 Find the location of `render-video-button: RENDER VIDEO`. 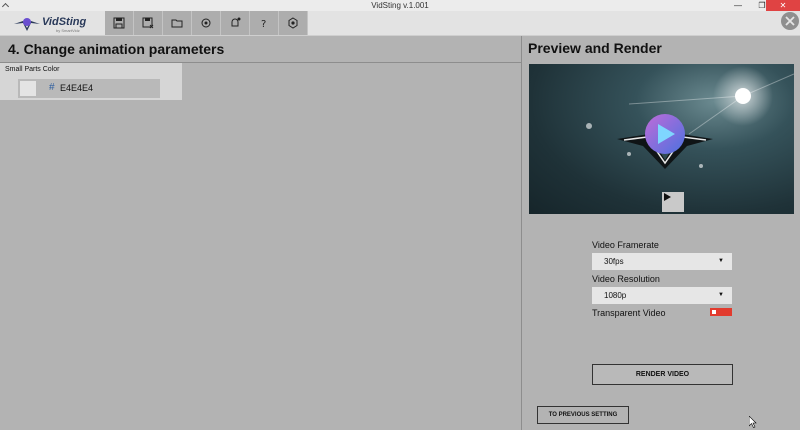

render-video-button: RENDER VIDEO is located at coordinates (662, 374).